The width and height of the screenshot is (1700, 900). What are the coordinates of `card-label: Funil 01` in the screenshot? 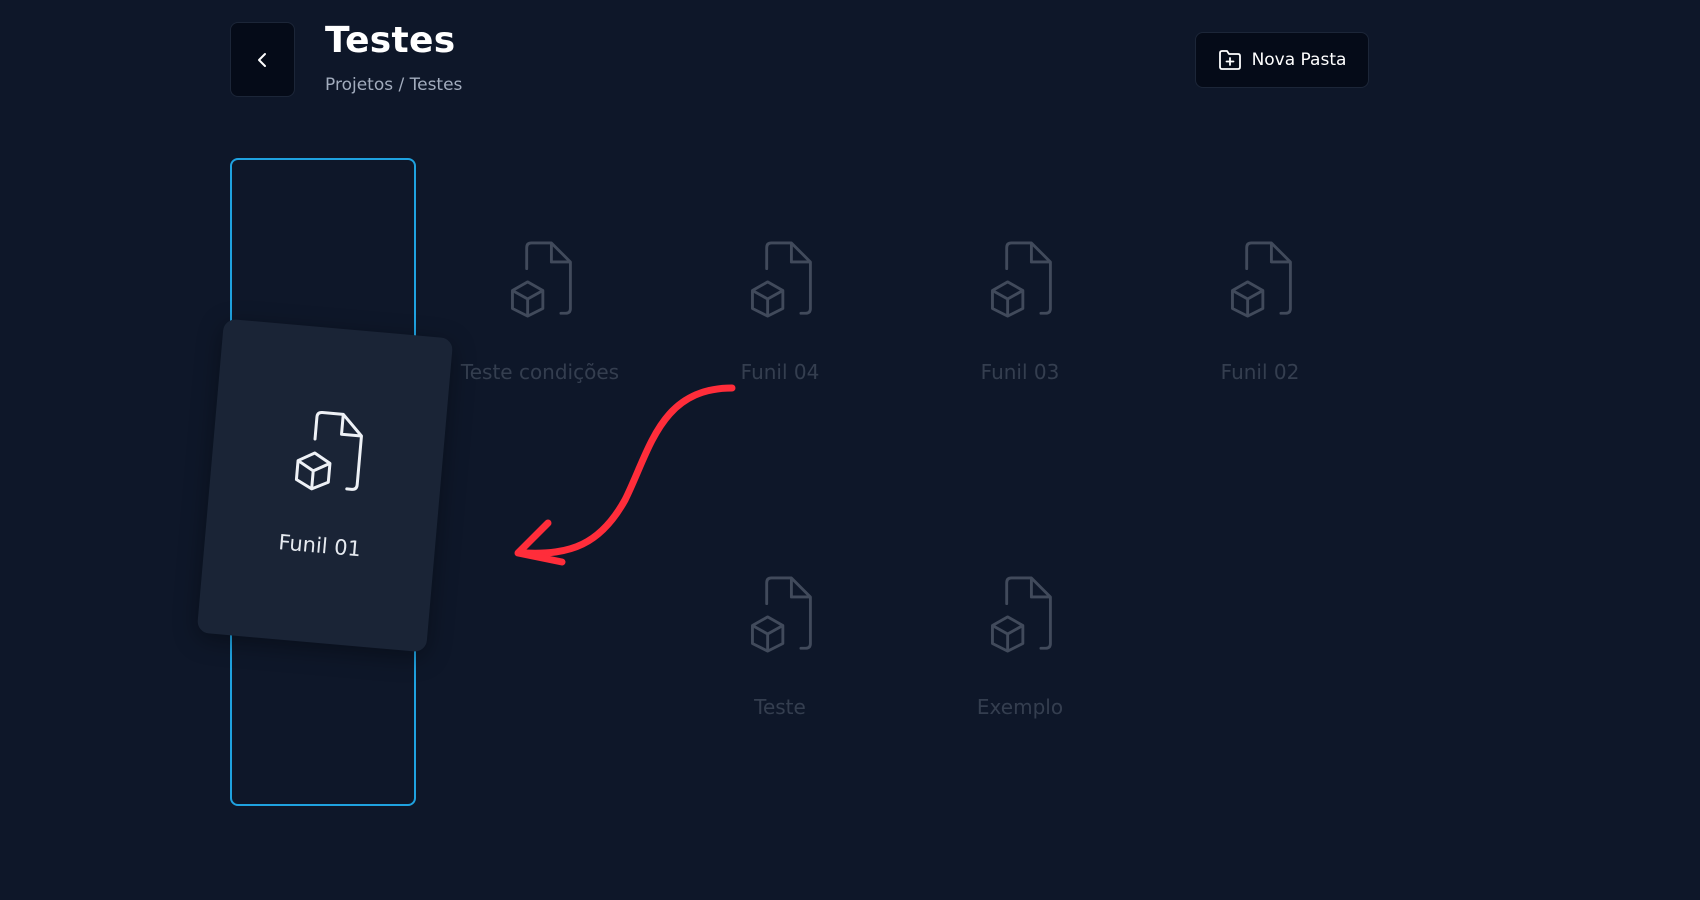 It's located at (319, 546).